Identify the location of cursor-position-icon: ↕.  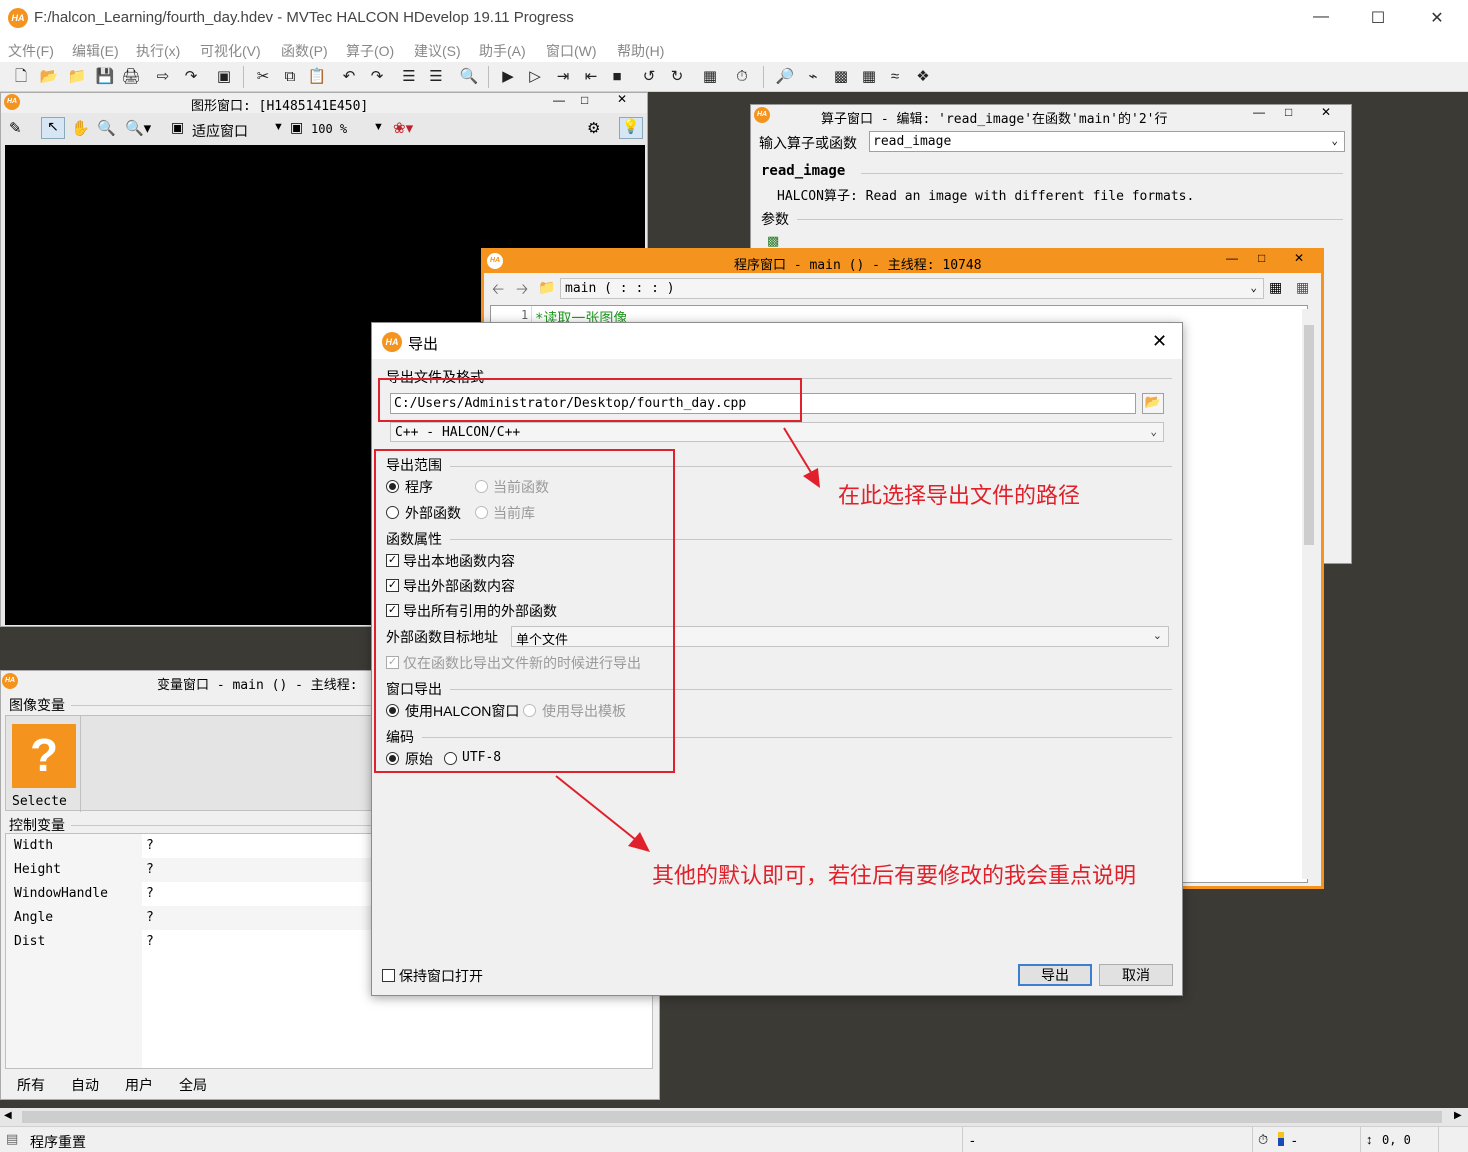
(1369, 1139).